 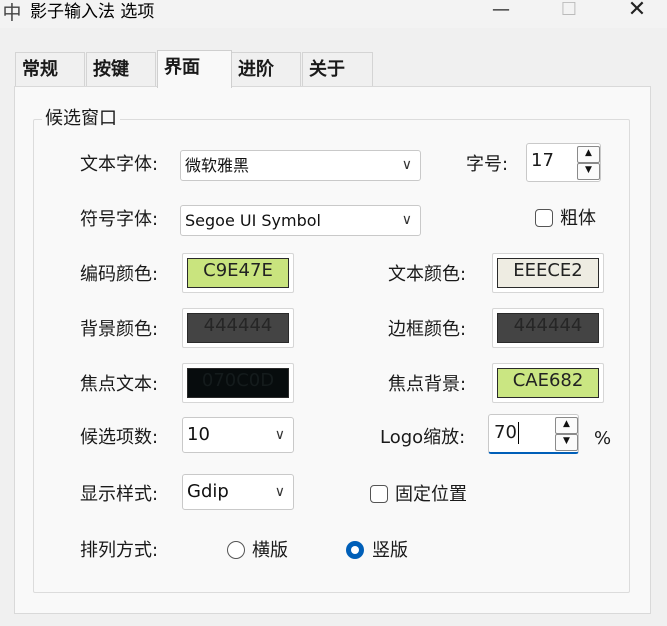 I want to click on font-size-spin-buttons: ▲ ▼, so click(x=588, y=163).